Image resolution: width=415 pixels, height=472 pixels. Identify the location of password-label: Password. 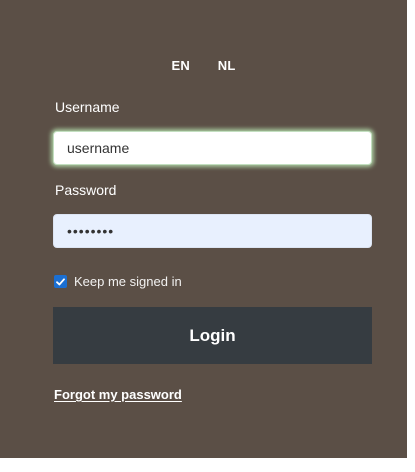
(86, 190).